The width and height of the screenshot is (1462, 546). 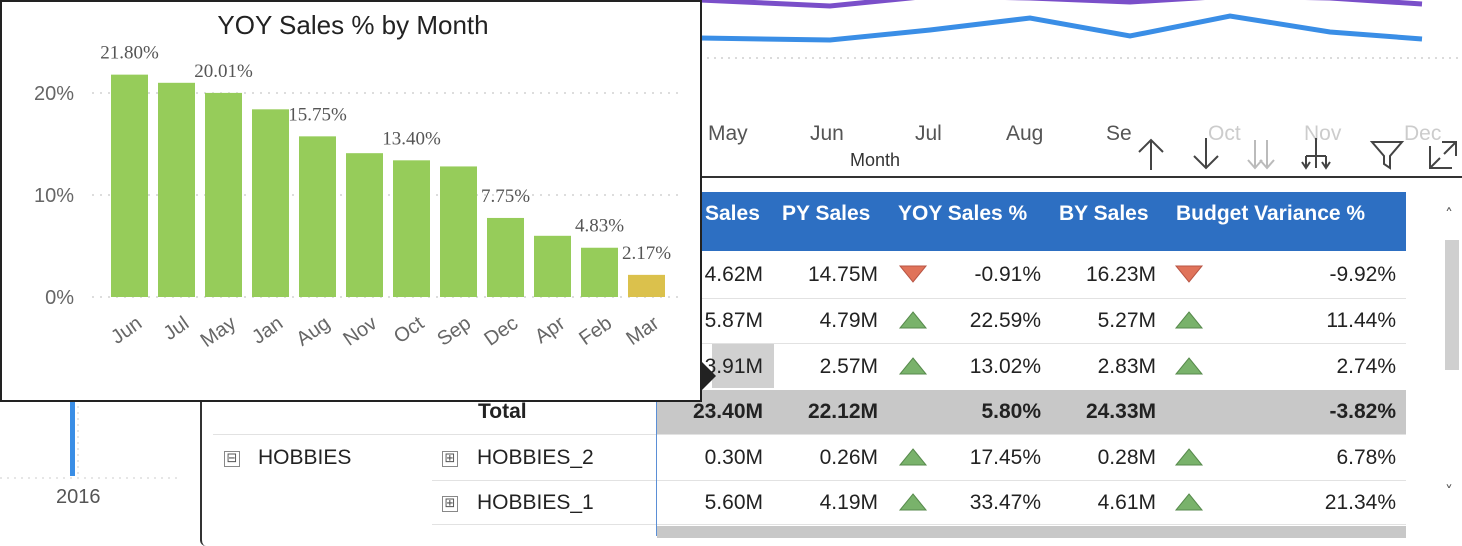 What do you see at coordinates (505, 257) in the screenshot?
I see `bar-dec` at bounding box center [505, 257].